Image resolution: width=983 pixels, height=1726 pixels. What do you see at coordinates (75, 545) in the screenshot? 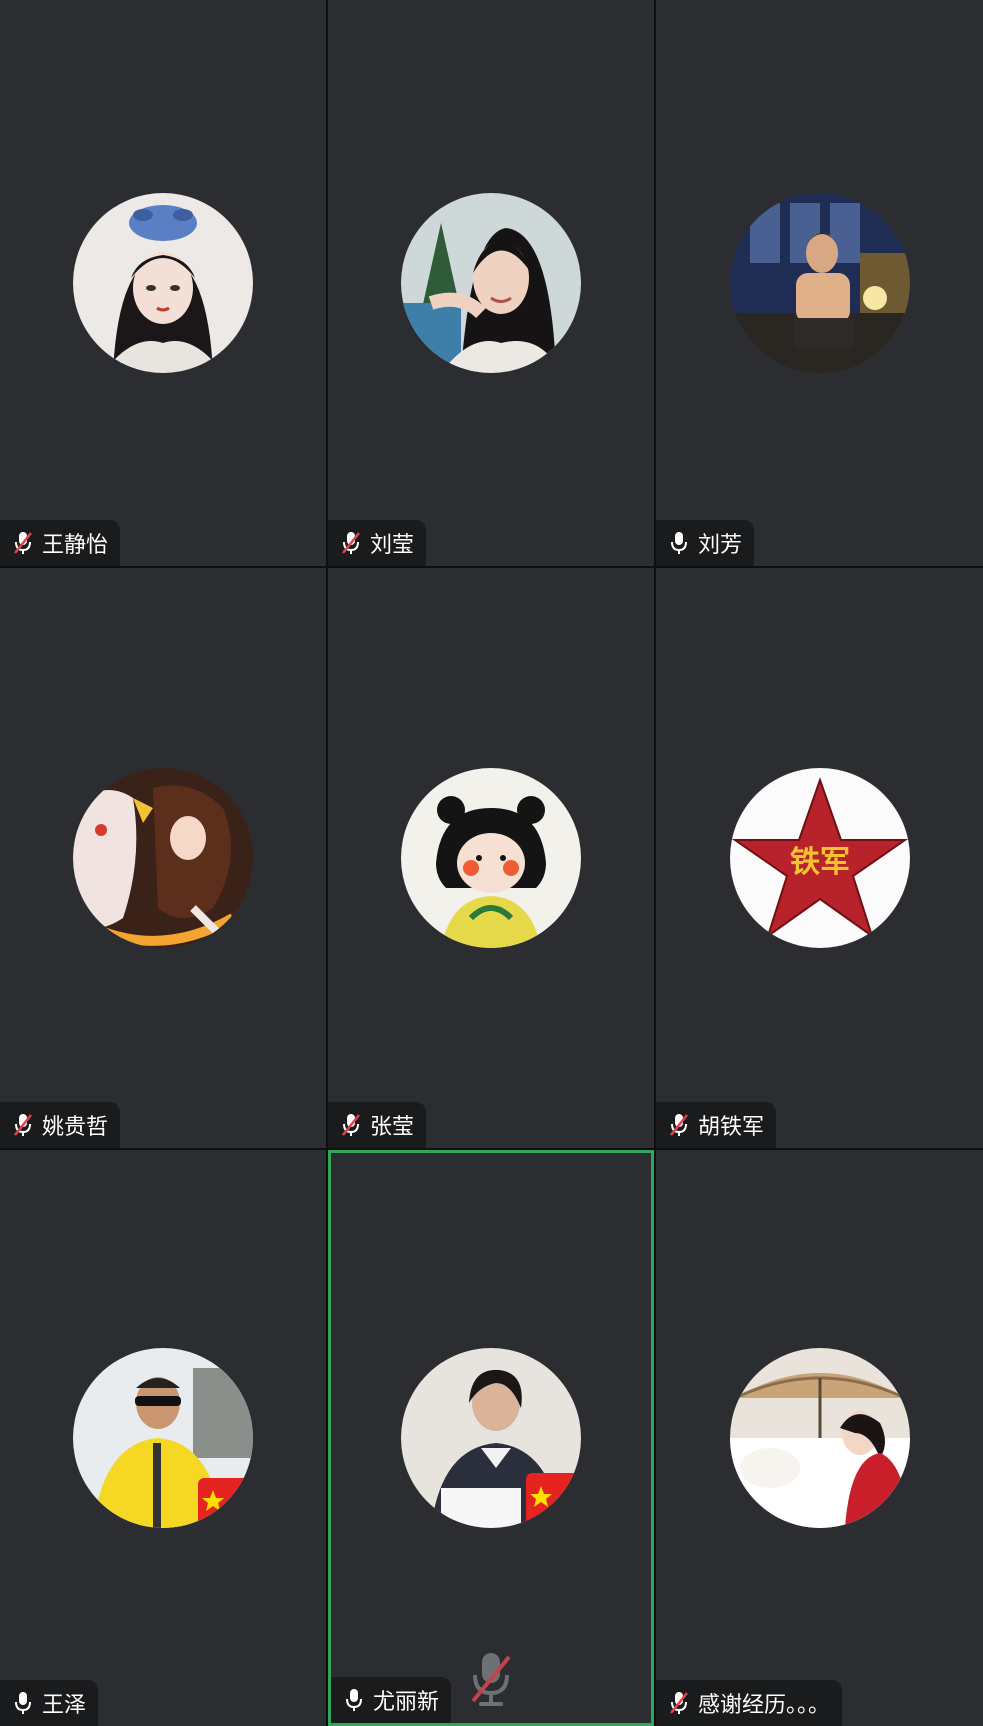
I see `participant-name: 王静怡` at bounding box center [75, 545].